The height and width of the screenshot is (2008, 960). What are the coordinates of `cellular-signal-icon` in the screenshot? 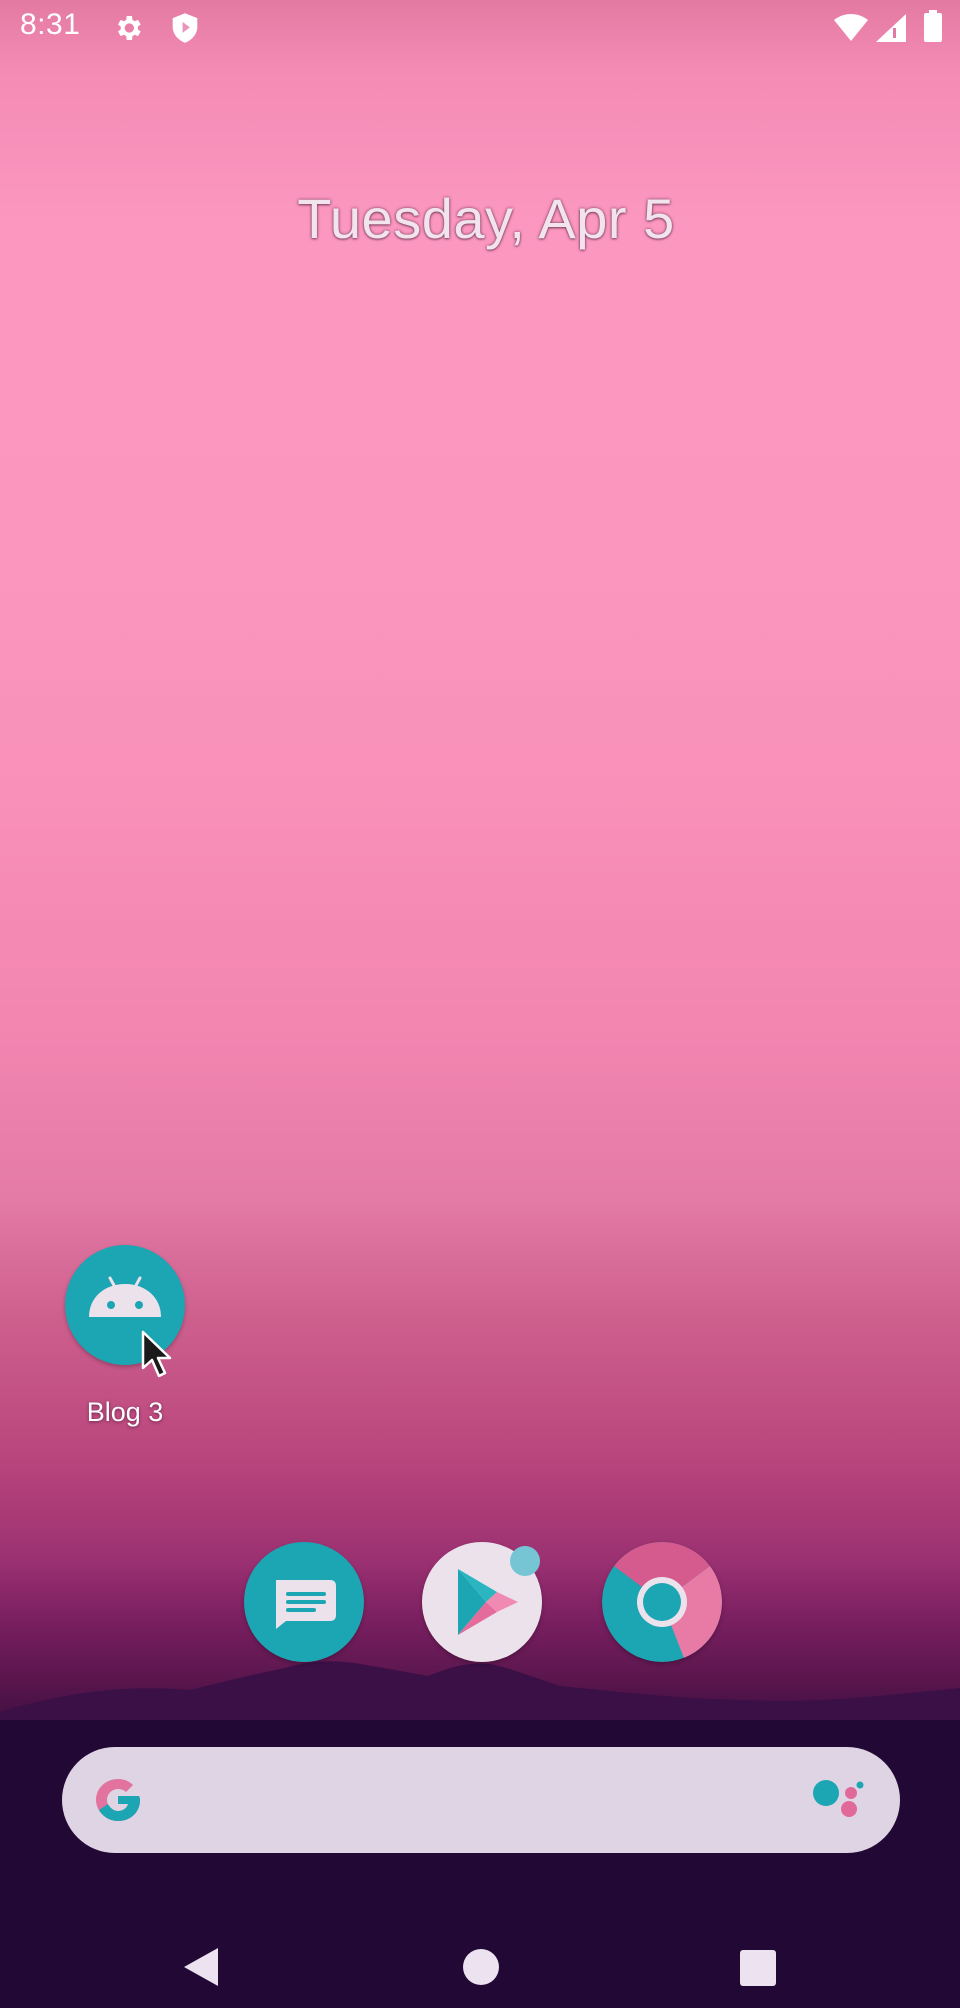 It's located at (891, 30).